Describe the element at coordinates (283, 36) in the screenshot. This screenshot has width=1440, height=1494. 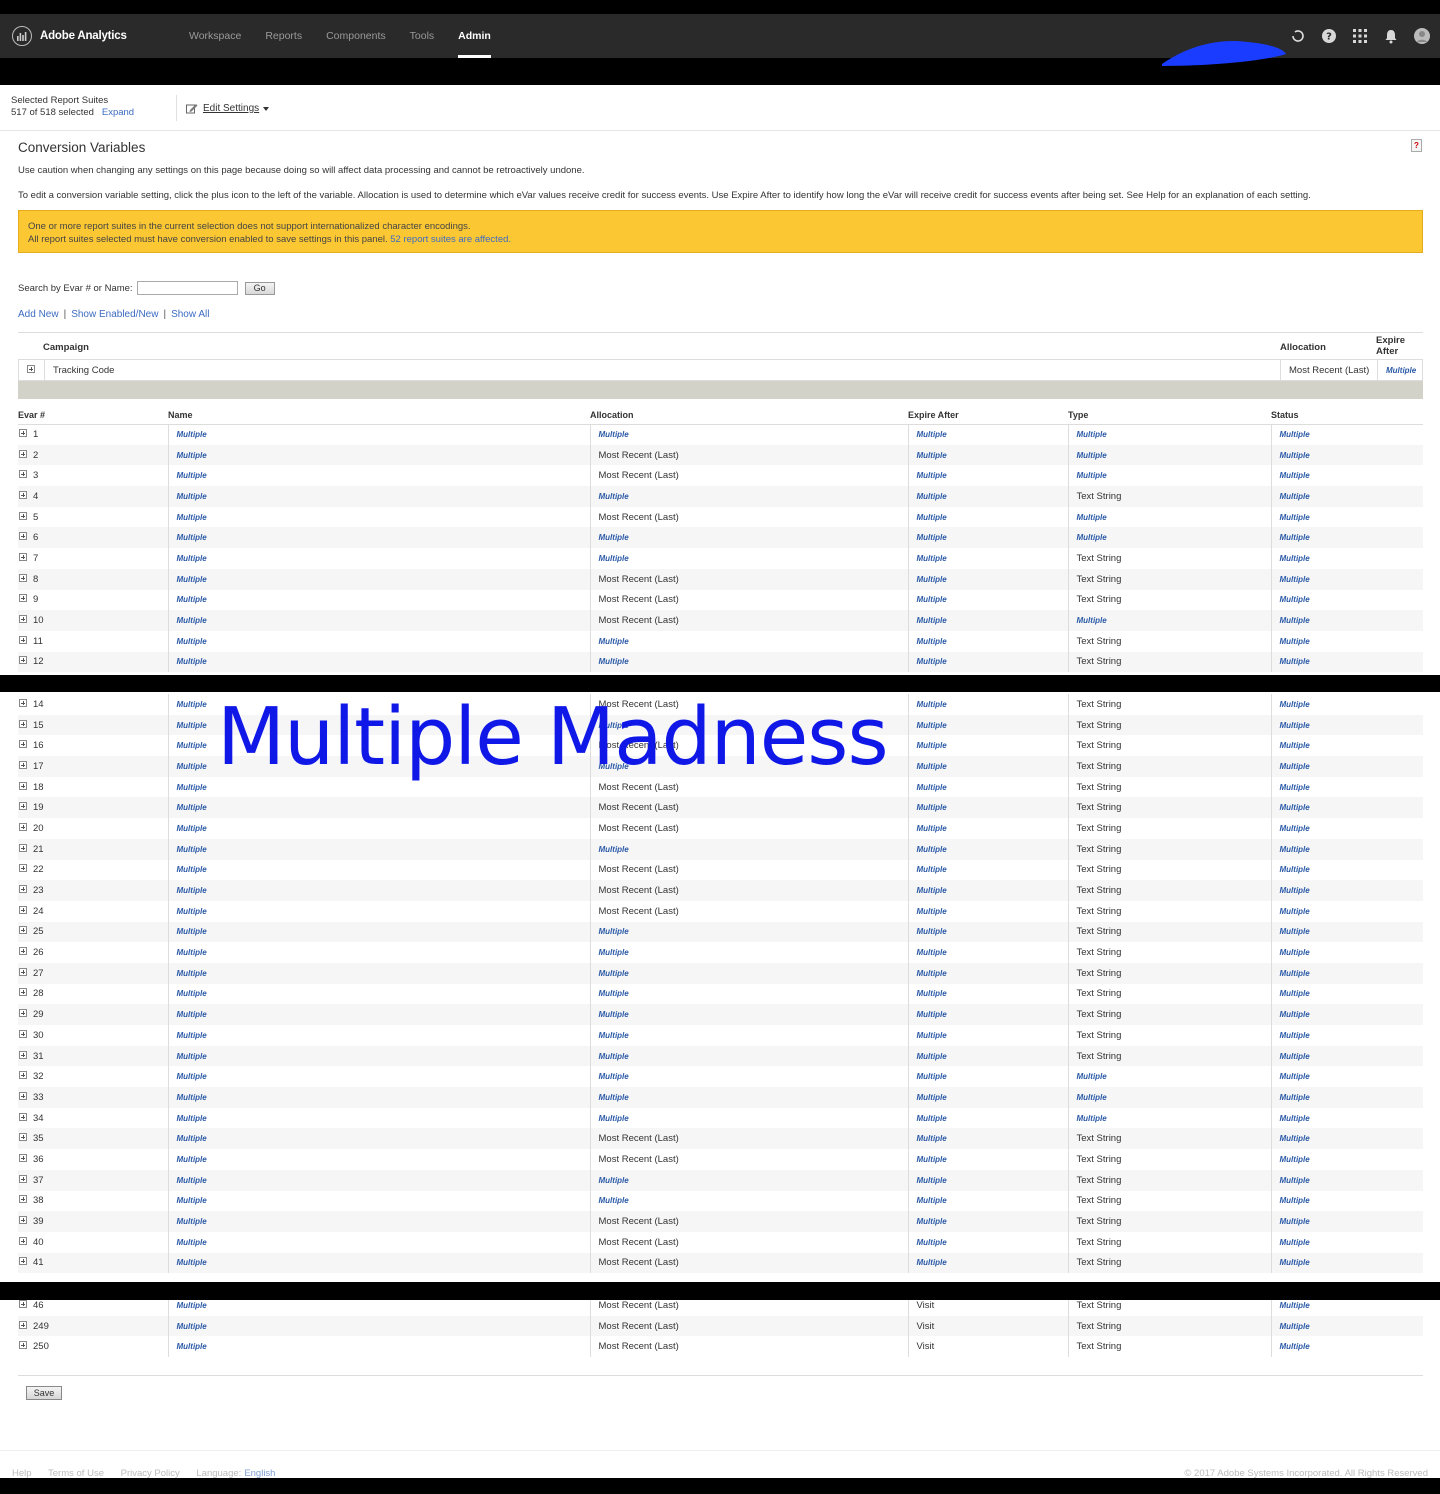
I see `nav-reports: Reports` at that location.